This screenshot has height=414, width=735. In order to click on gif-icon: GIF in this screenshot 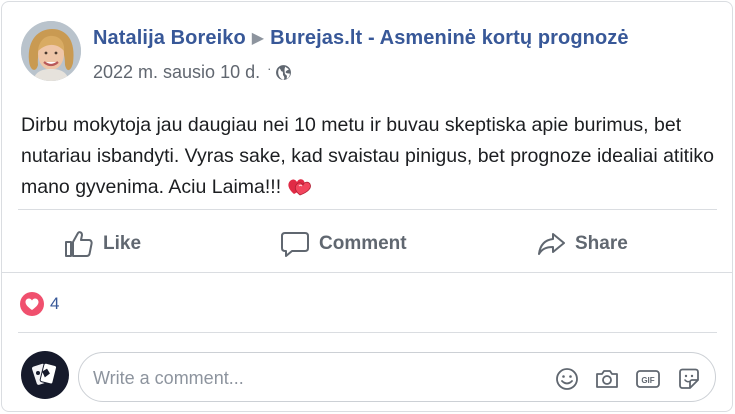, I will do `click(648, 379)`.